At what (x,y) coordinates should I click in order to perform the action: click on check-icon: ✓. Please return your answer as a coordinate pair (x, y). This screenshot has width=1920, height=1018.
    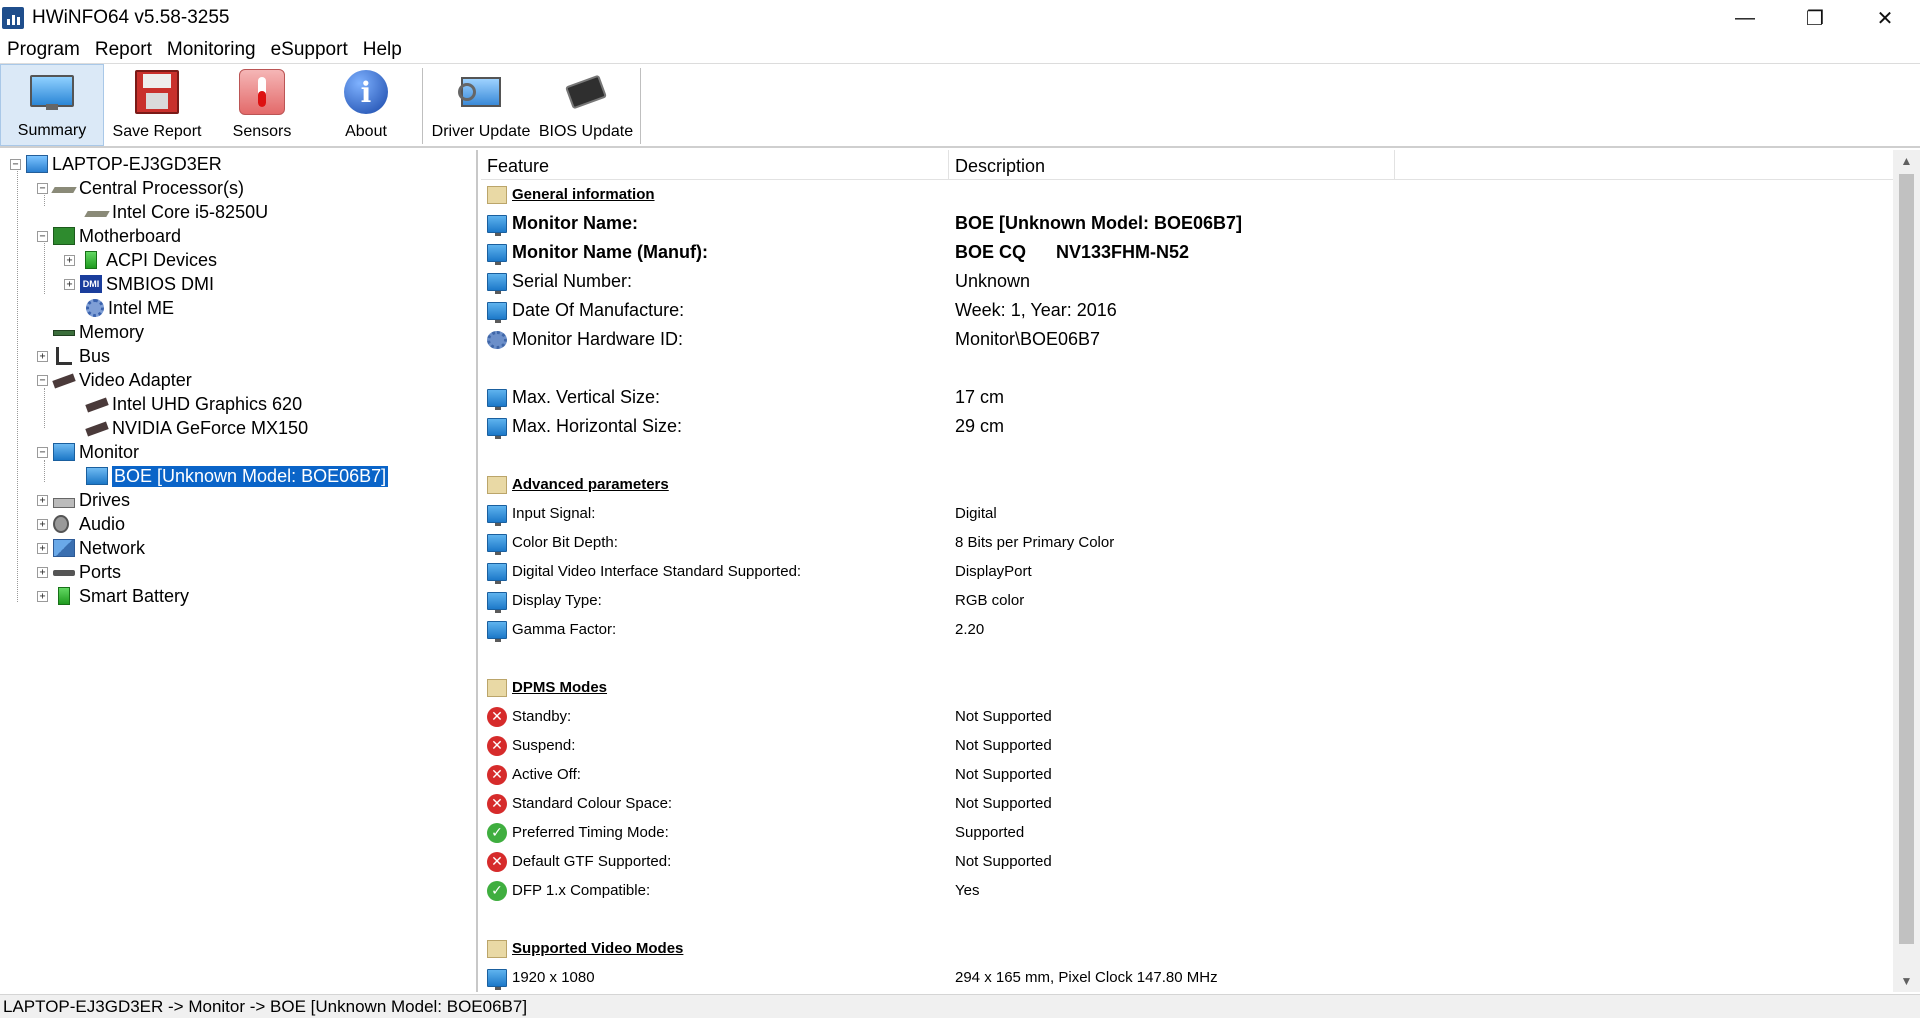
    Looking at the image, I should click on (497, 832).